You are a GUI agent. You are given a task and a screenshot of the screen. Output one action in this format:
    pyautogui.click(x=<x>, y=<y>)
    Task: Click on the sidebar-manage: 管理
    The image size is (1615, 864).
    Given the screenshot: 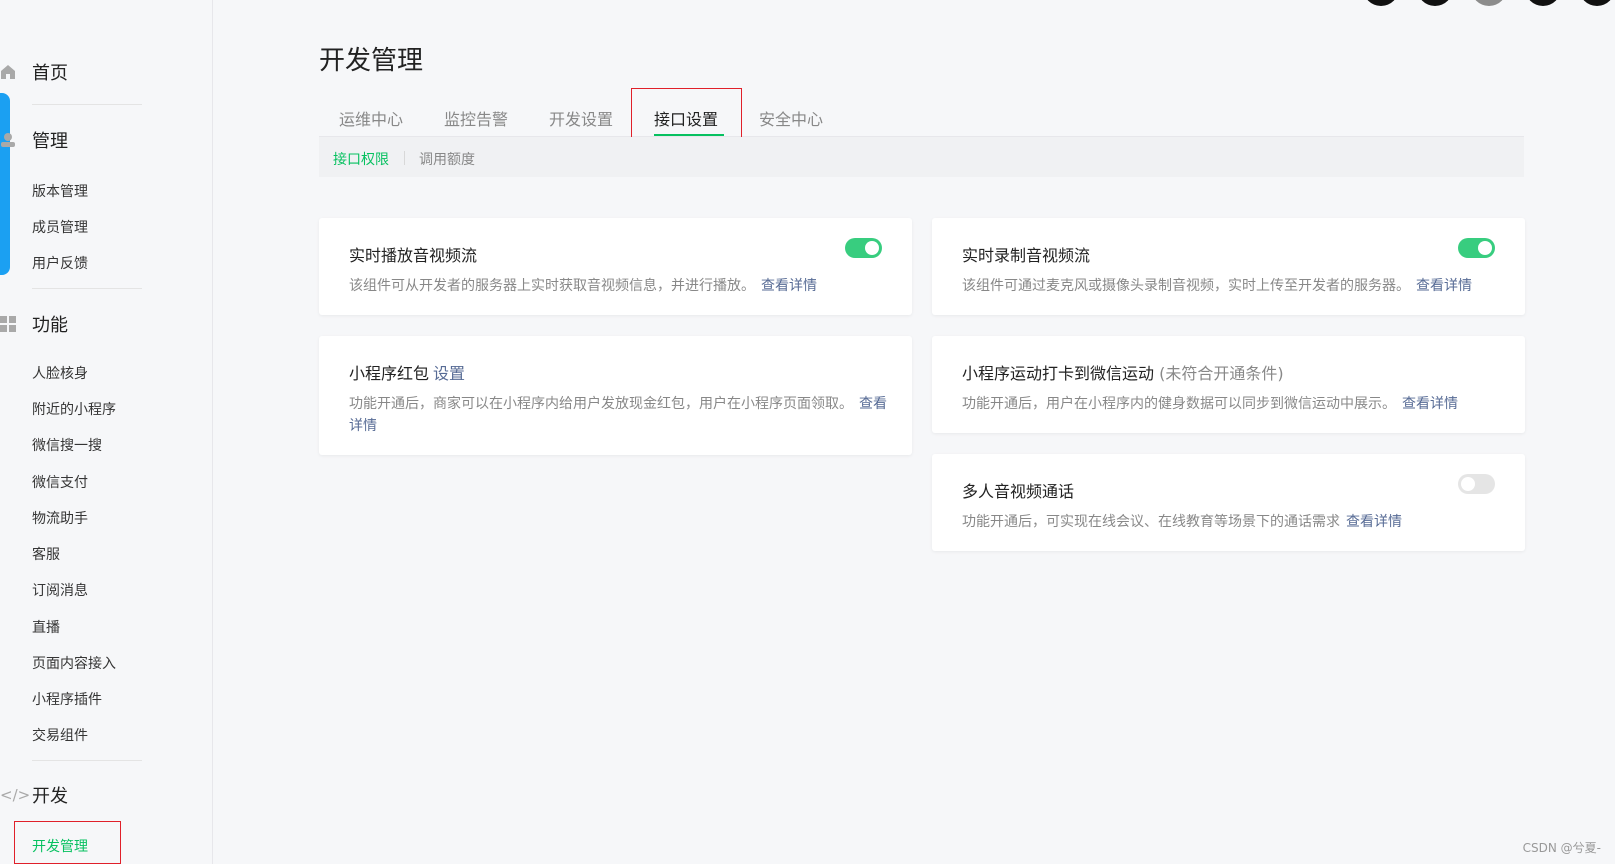 What is the action you would take?
    pyautogui.click(x=34, y=140)
    